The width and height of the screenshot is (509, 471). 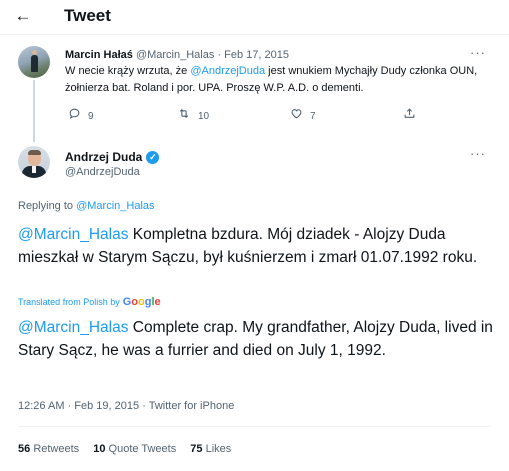 What do you see at coordinates (24, 449) in the screenshot?
I see `retweets-count: 56` at bounding box center [24, 449].